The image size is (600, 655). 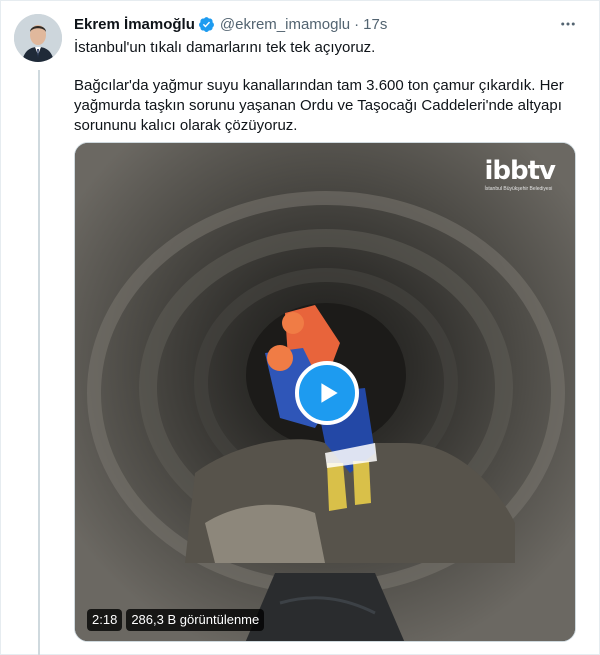 What do you see at coordinates (375, 24) in the screenshot?
I see `tweet-timestamp: 17s` at bounding box center [375, 24].